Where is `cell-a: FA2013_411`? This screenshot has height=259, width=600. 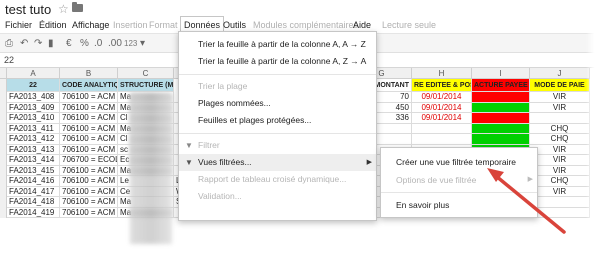
cell-a: FA2013_411 is located at coordinates (33, 128).